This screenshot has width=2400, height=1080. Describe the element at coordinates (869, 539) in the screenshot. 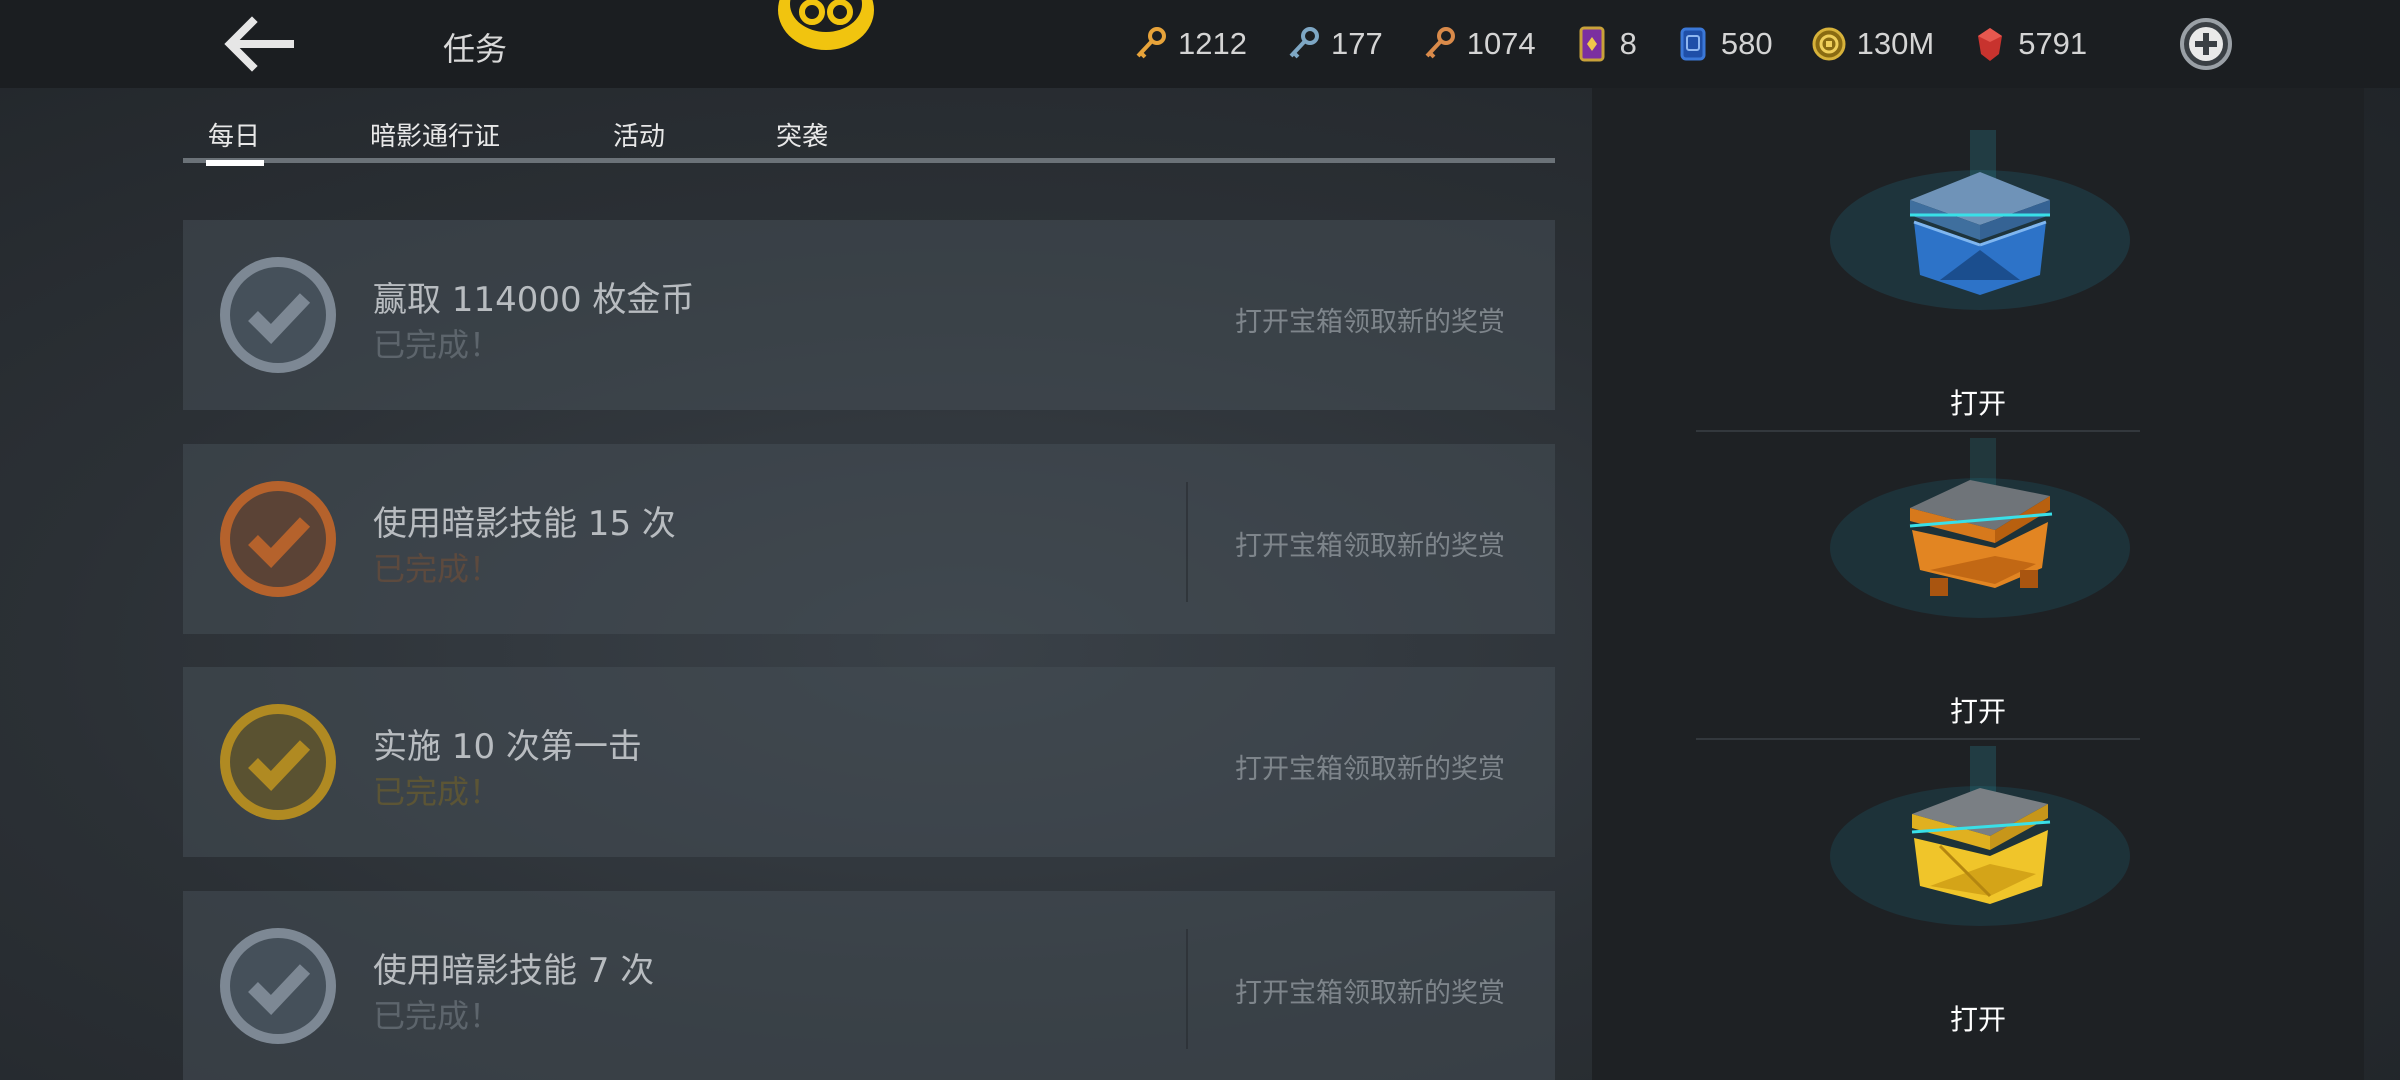

I see `task-row: 使用暗影技能 15 次 已完成！ 打开宝箱领取新的奖赏` at that location.